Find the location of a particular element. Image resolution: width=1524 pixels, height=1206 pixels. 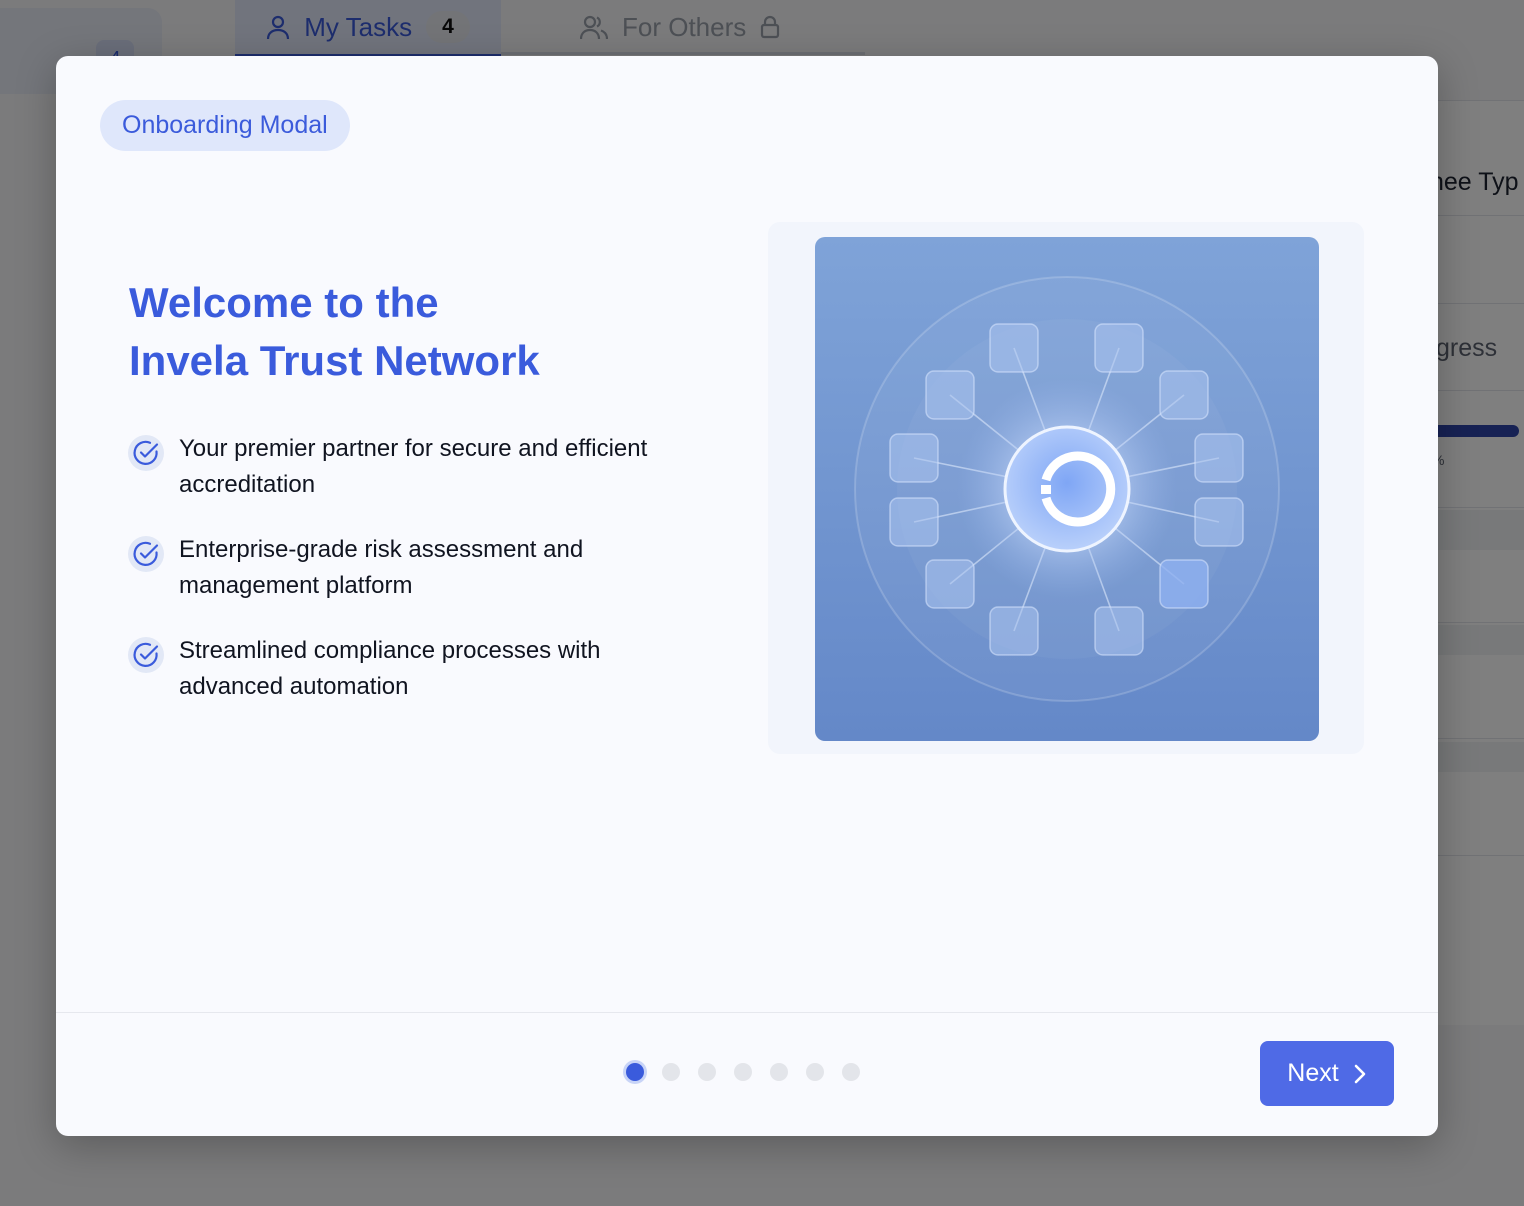

next-button: Next is located at coordinates (1327, 1073).